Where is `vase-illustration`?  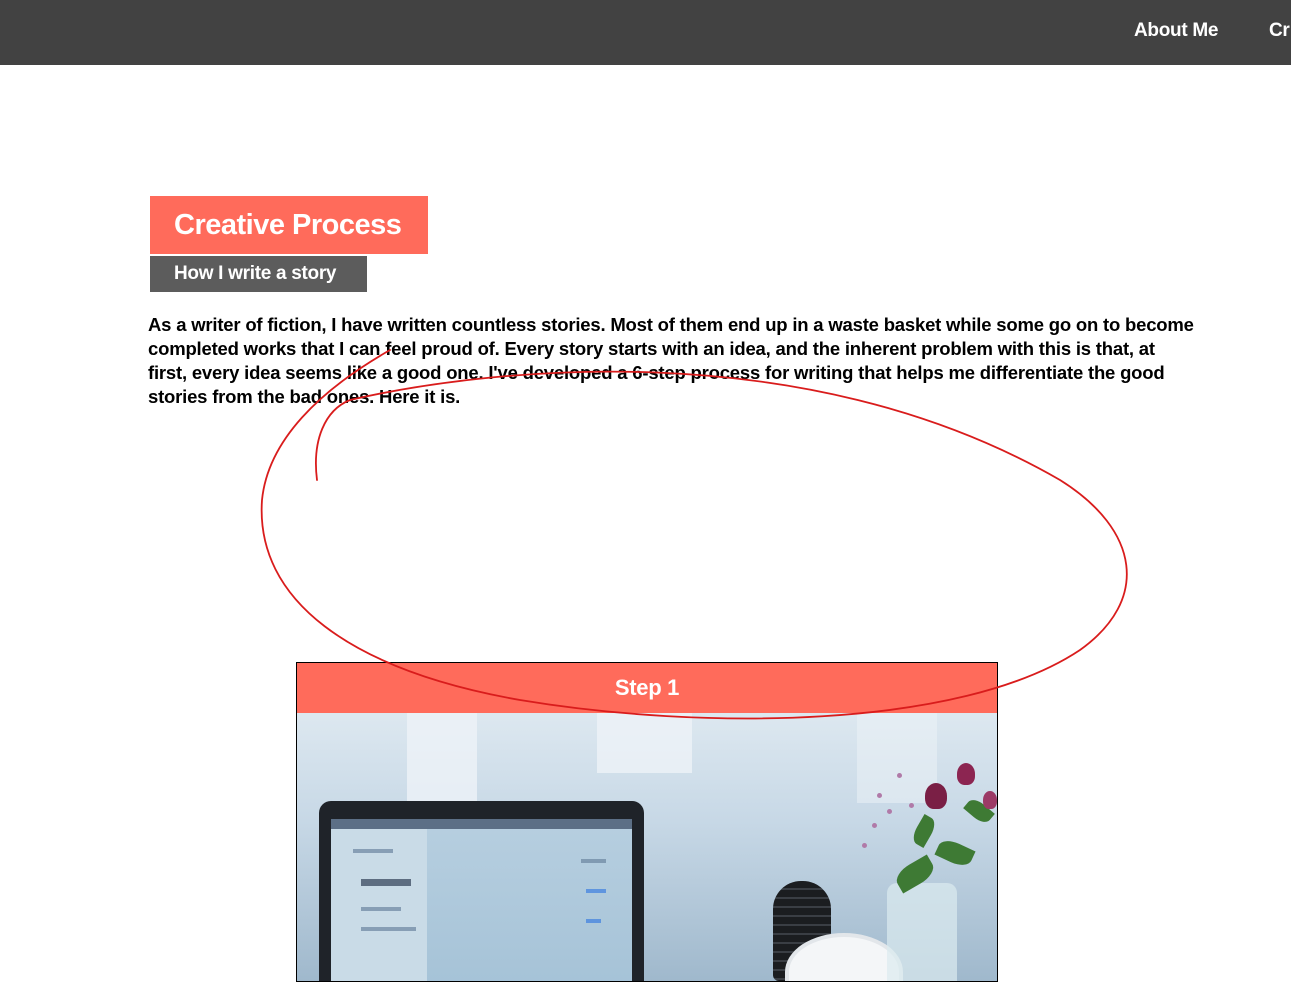 vase-illustration is located at coordinates (922, 932).